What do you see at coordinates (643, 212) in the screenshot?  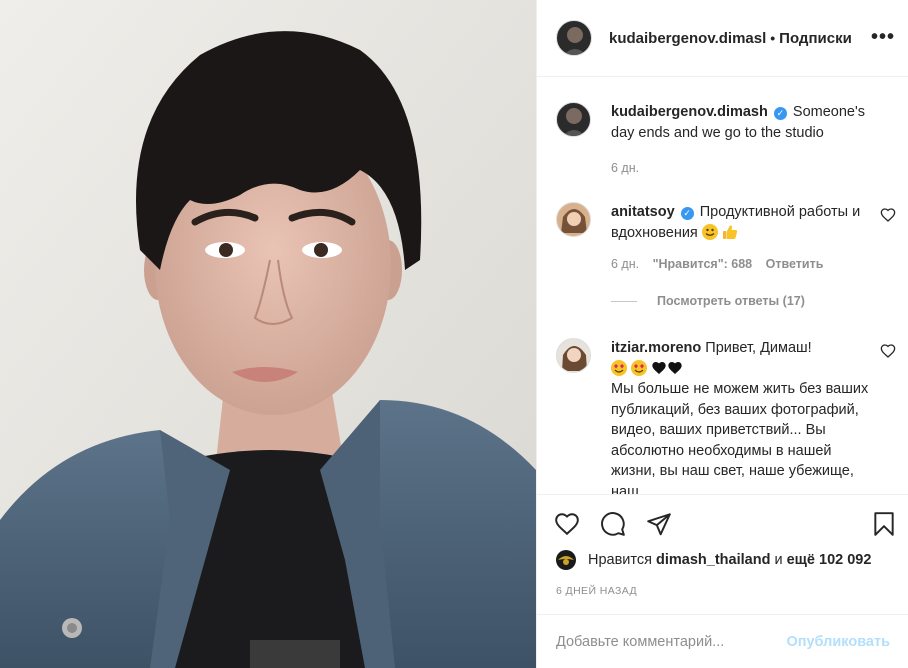 I see `comment-username: anitatsoy` at bounding box center [643, 212].